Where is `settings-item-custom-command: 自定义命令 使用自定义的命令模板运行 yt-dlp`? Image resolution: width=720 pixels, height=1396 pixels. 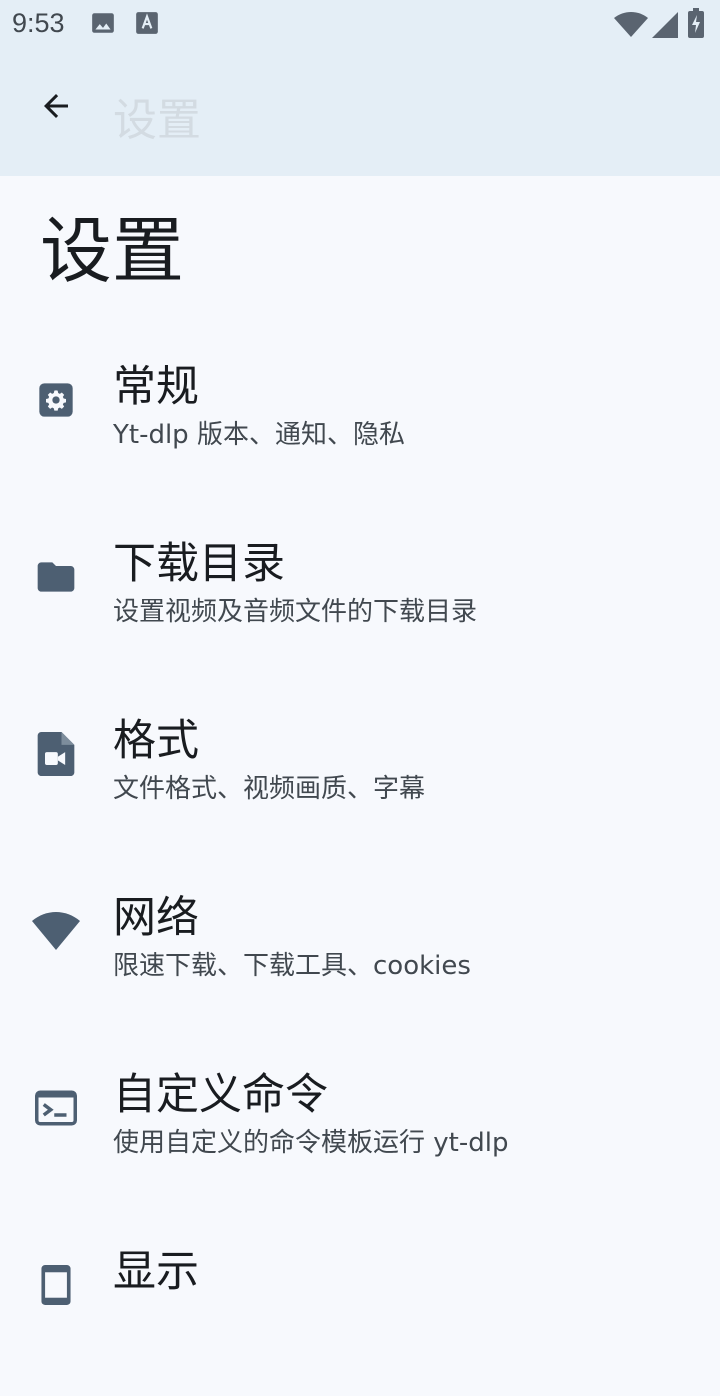 settings-item-custom-command: 自定义命令 使用自定义的命令模板运行 yt-dlp is located at coordinates (360, 1130).